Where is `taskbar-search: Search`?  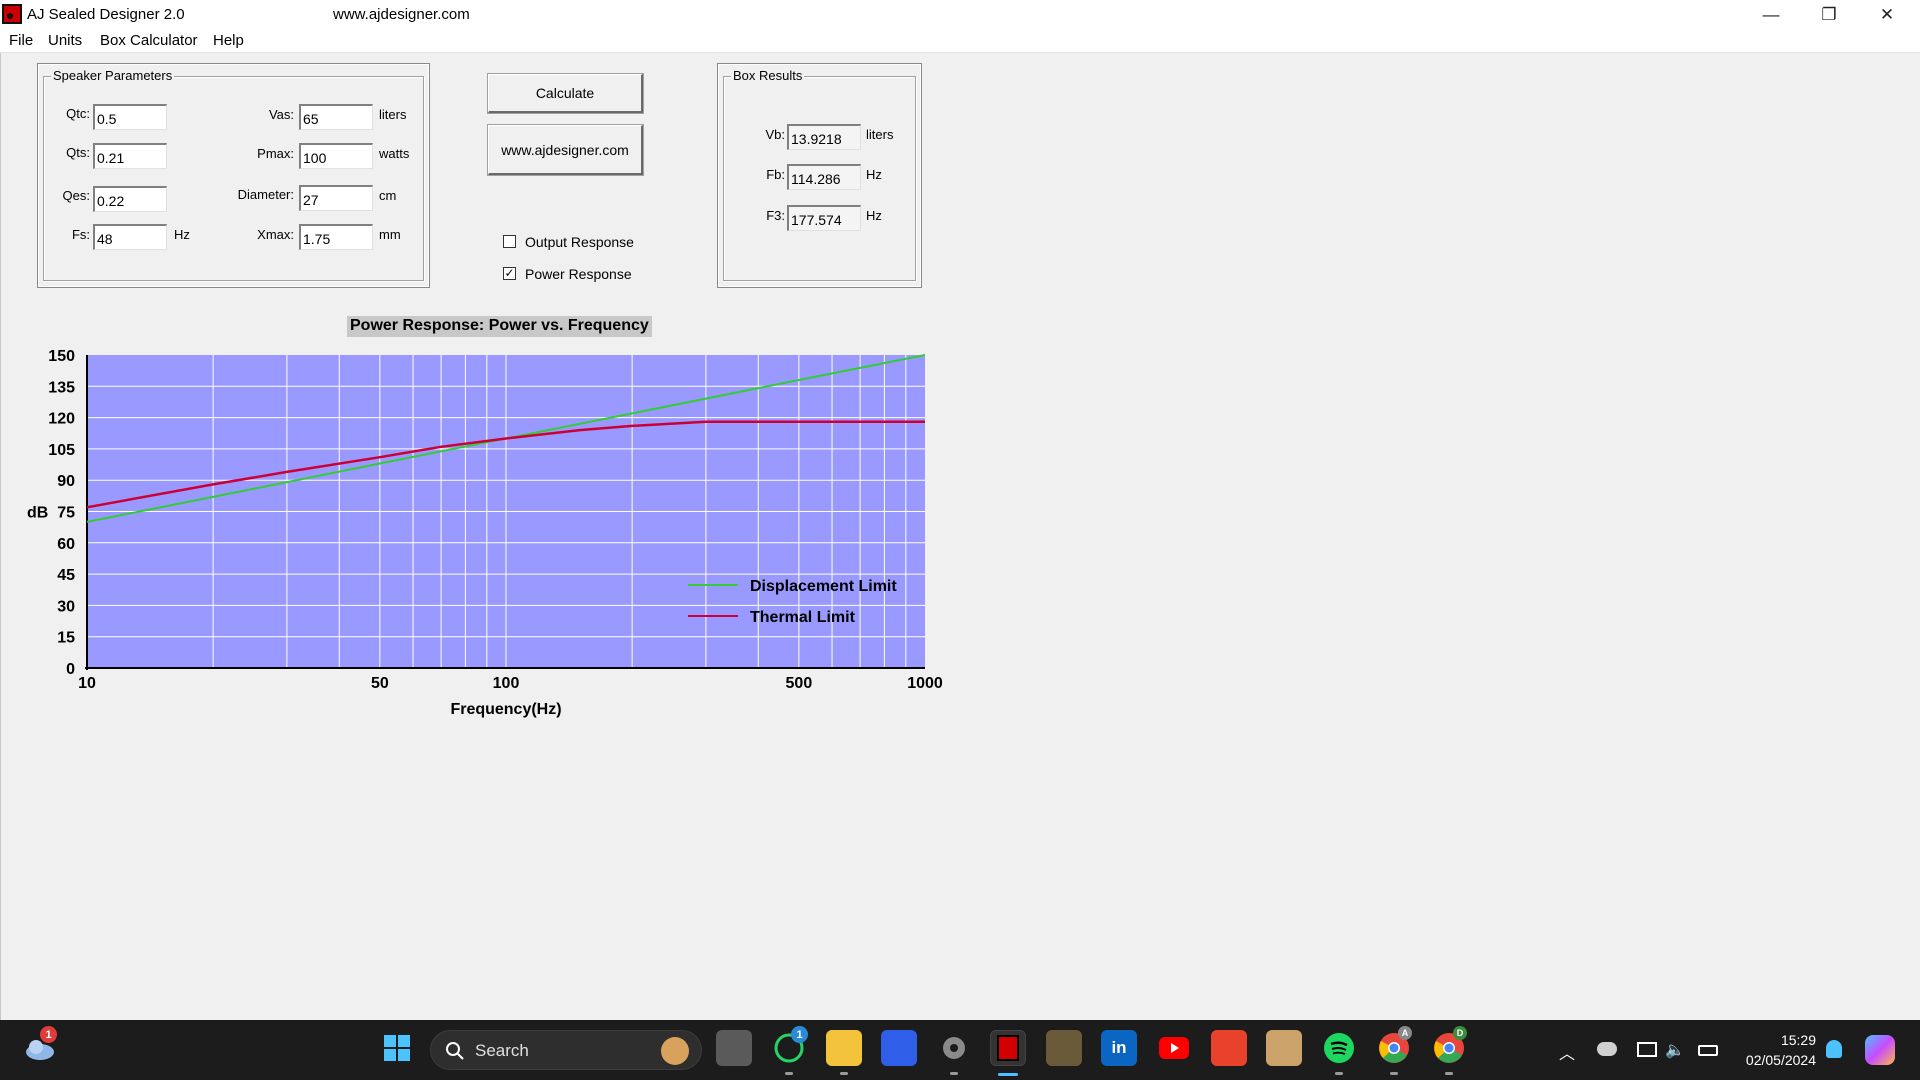 taskbar-search: Search is located at coordinates (566, 1050).